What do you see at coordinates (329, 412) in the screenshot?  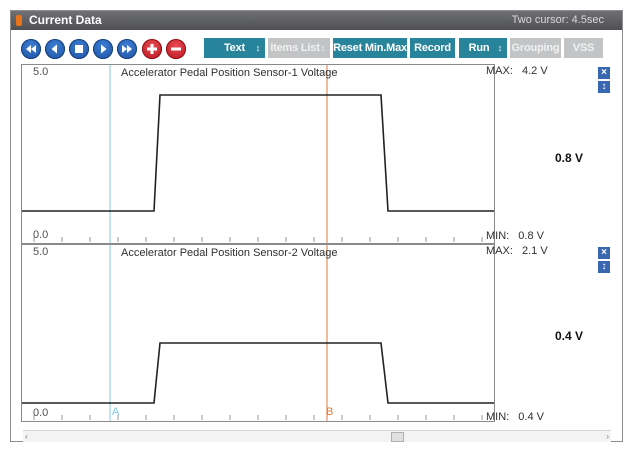 I see `cursor-b-label: B` at bounding box center [329, 412].